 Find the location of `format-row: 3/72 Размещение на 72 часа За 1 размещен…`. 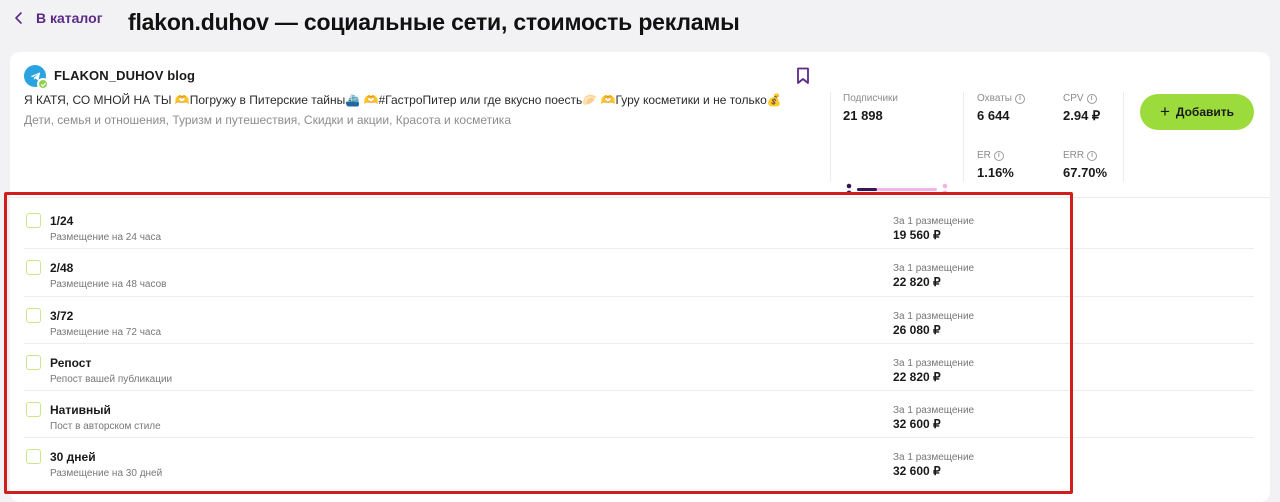

format-row: 3/72 Размещение на 72 часа За 1 размещен… is located at coordinates (639, 320).